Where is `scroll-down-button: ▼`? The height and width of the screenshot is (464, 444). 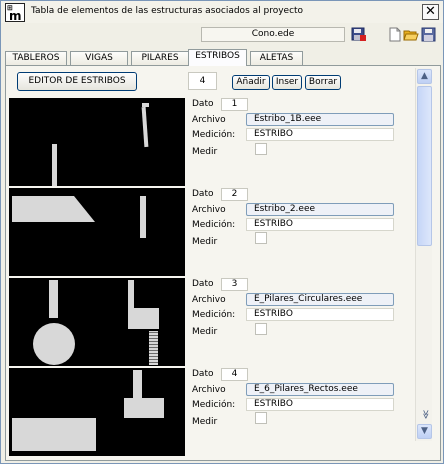
scroll-down-button: ▼ is located at coordinates (424, 431).